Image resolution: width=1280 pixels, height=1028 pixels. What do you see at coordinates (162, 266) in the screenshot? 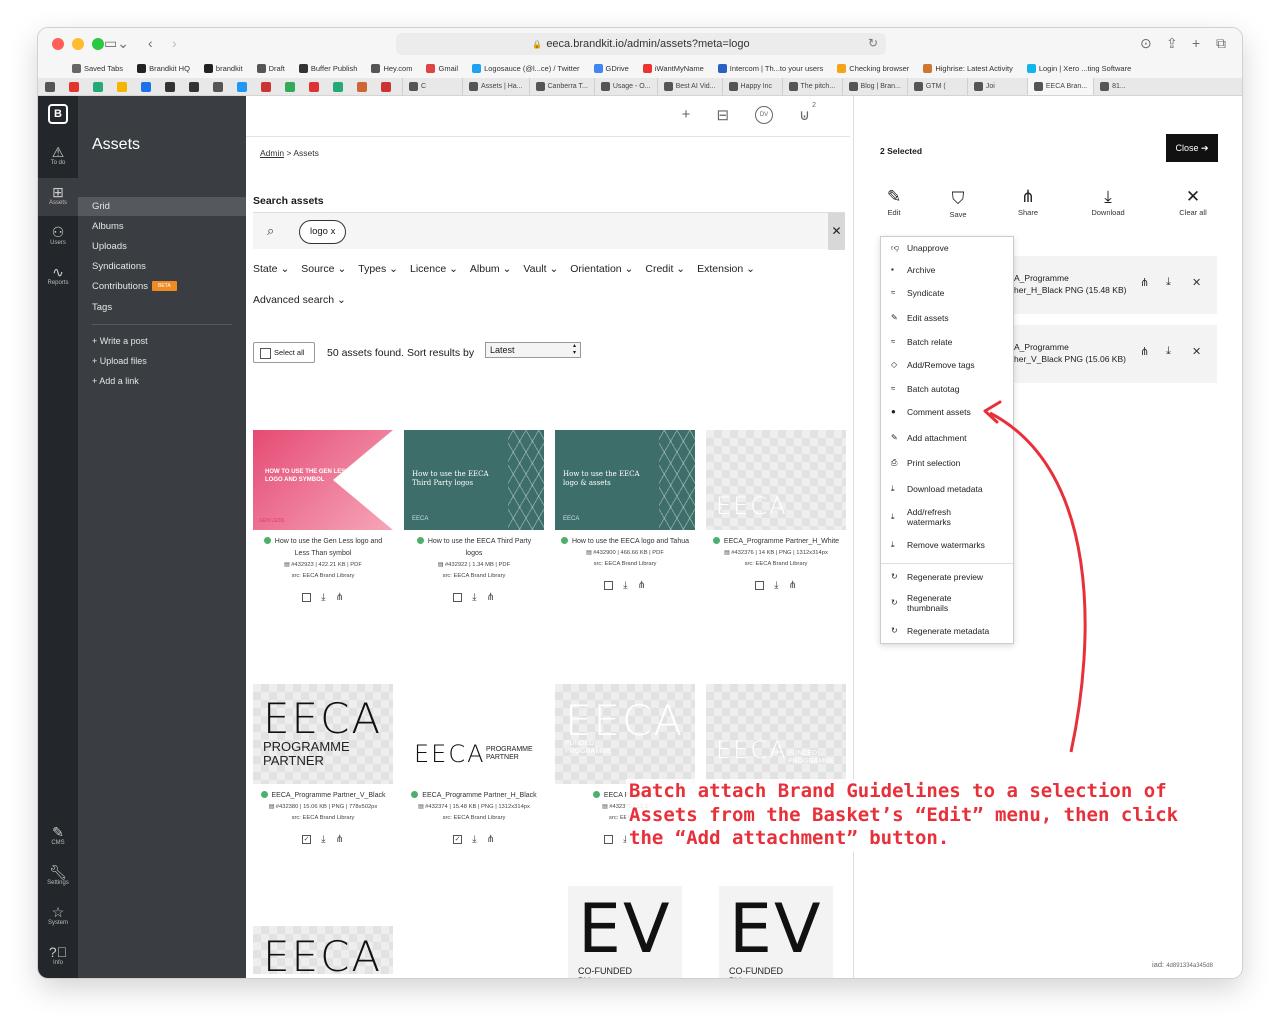
I see `sidenav-item-syndications: Syndications` at bounding box center [162, 266].